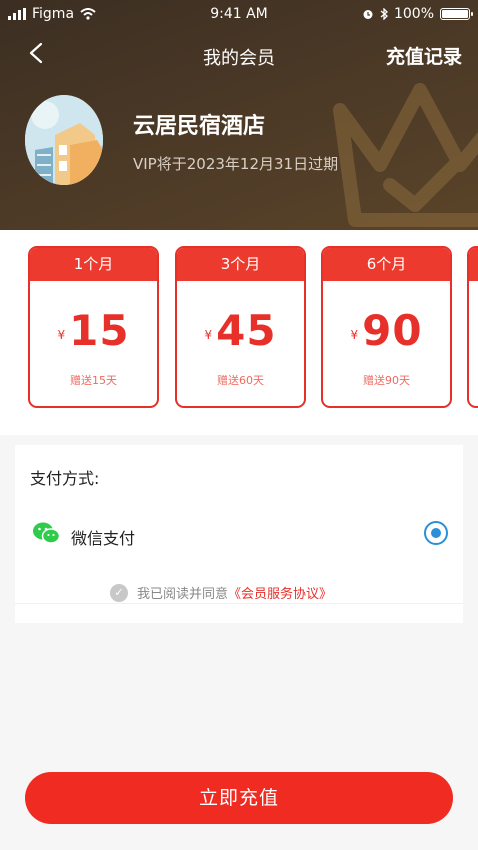 This screenshot has width=478, height=850. What do you see at coordinates (386, 380) in the screenshot?
I see `plan-gift: 赠送90天` at bounding box center [386, 380].